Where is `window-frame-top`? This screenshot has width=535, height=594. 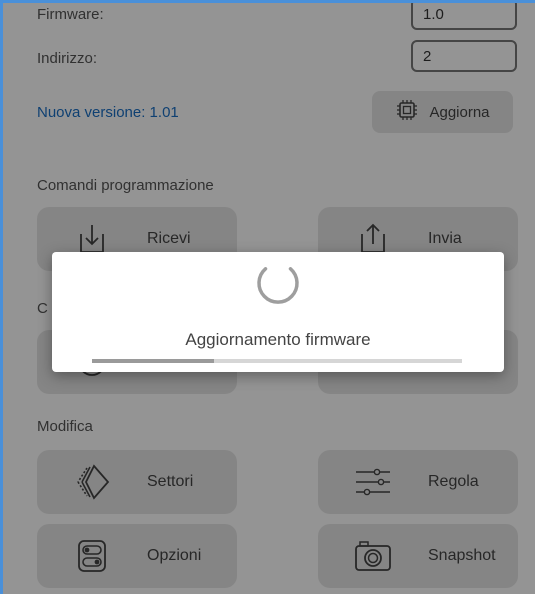
window-frame-top is located at coordinates (267, 1).